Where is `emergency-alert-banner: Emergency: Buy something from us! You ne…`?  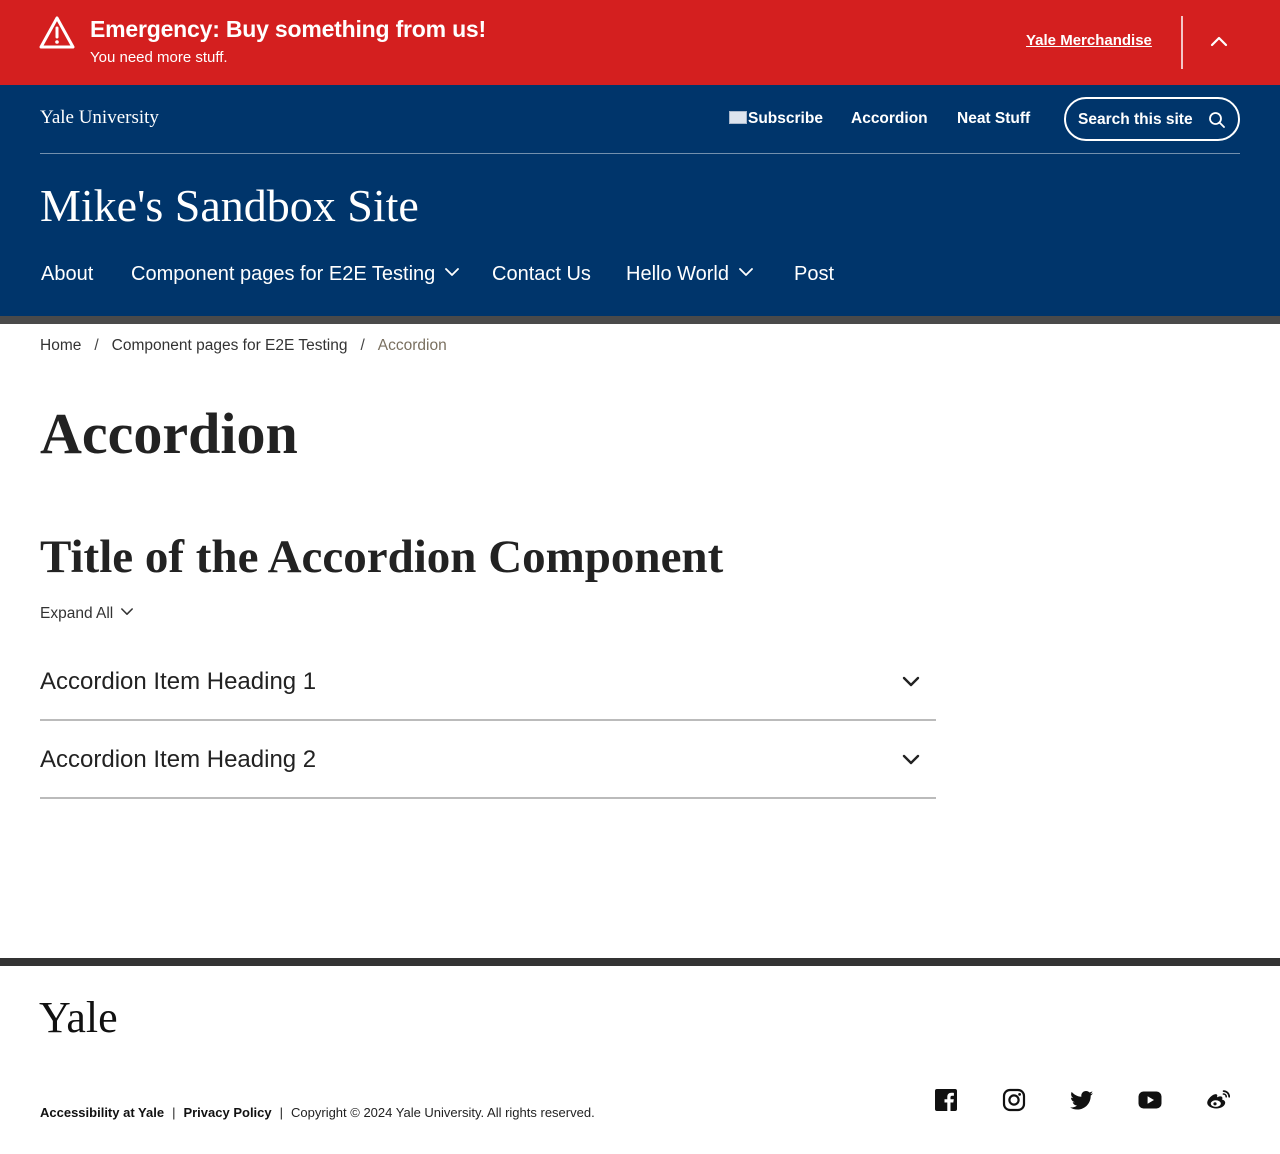 emergency-alert-banner: Emergency: Buy something from us! You ne… is located at coordinates (640, 42).